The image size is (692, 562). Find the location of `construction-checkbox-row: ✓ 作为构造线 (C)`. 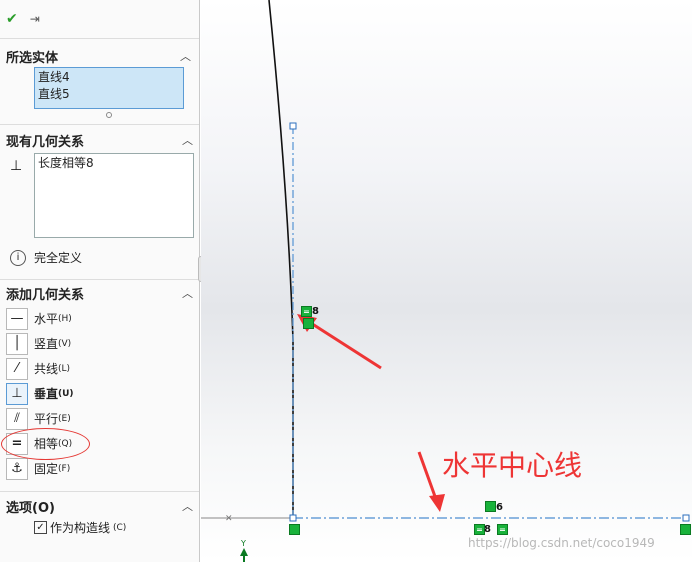

construction-checkbox-row: ✓ 作为构造线 (C) is located at coordinates (80, 527).